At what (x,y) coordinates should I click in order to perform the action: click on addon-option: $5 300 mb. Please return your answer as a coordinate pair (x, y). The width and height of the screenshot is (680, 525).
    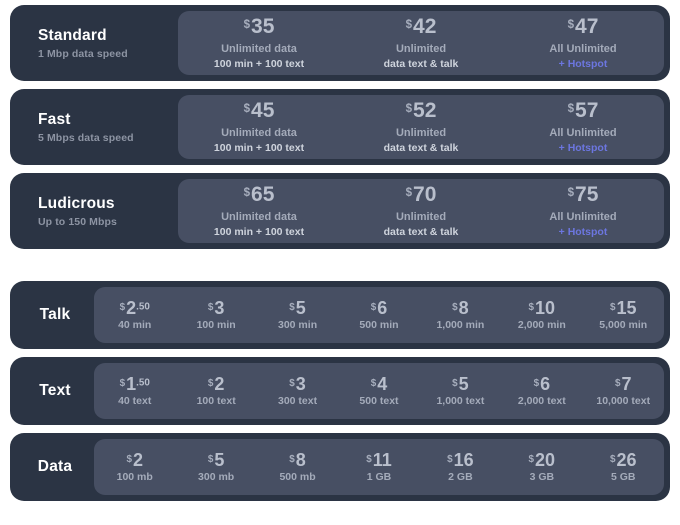
    Looking at the image, I should click on (215, 467).